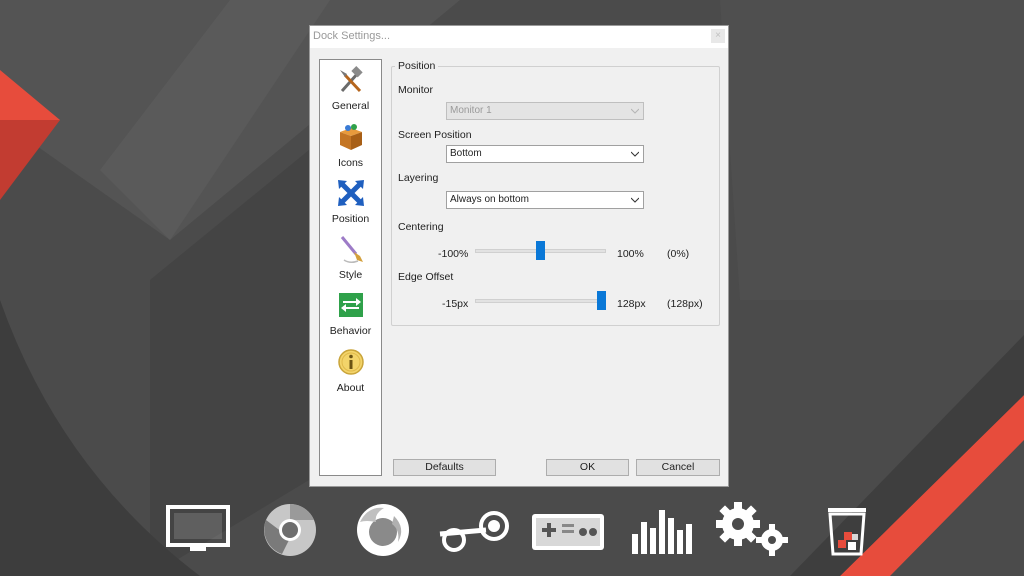  I want to click on info-icon, so click(351, 362).